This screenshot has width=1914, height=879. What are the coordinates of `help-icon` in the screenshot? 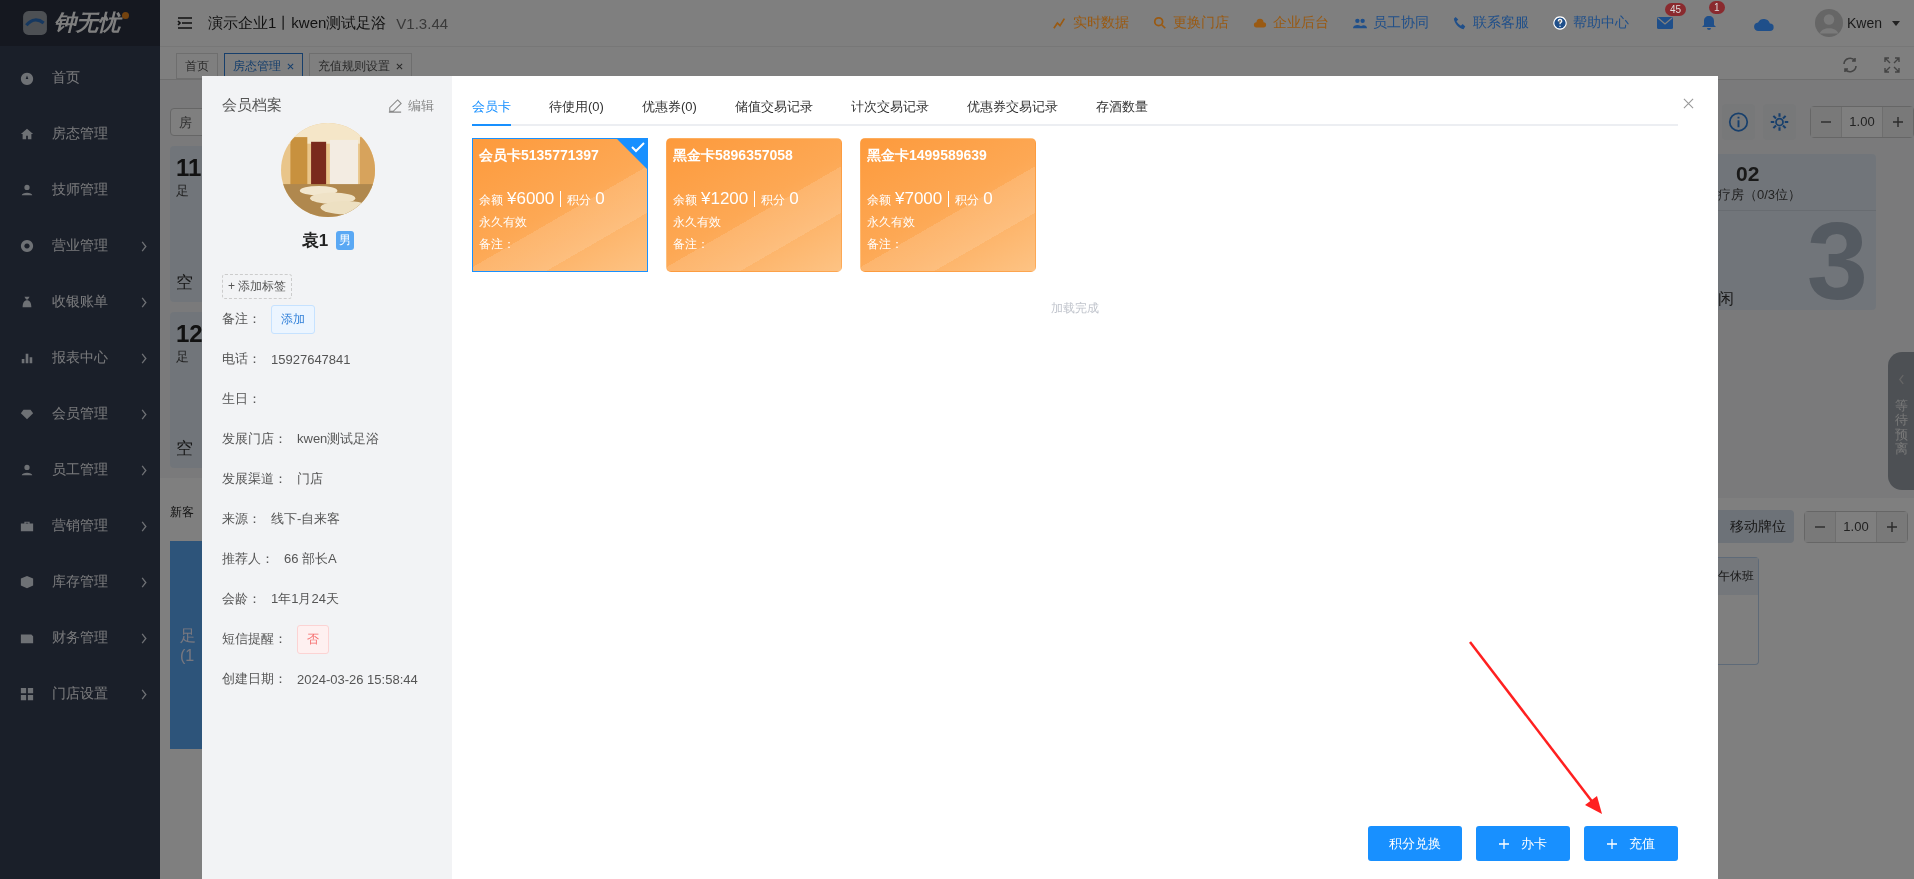 It's located at (1559, 23).